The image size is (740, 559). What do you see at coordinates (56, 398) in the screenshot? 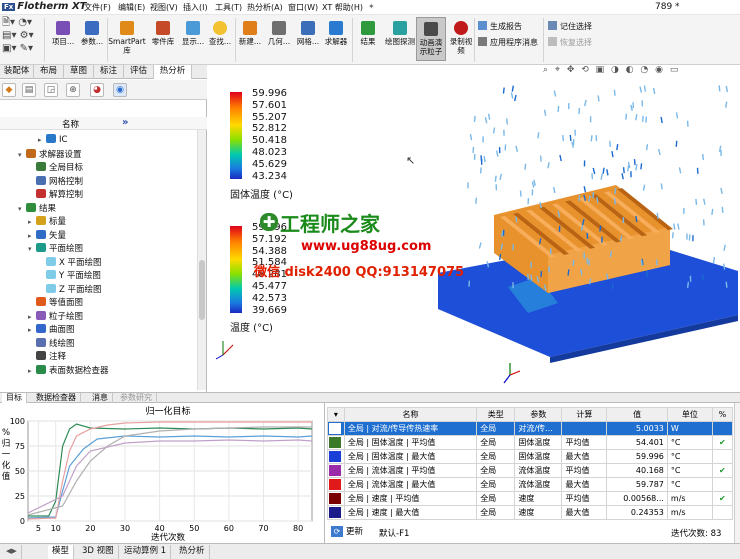
I see `tab-data-inspector: 数据检查器` at bounding box center [56, 398].